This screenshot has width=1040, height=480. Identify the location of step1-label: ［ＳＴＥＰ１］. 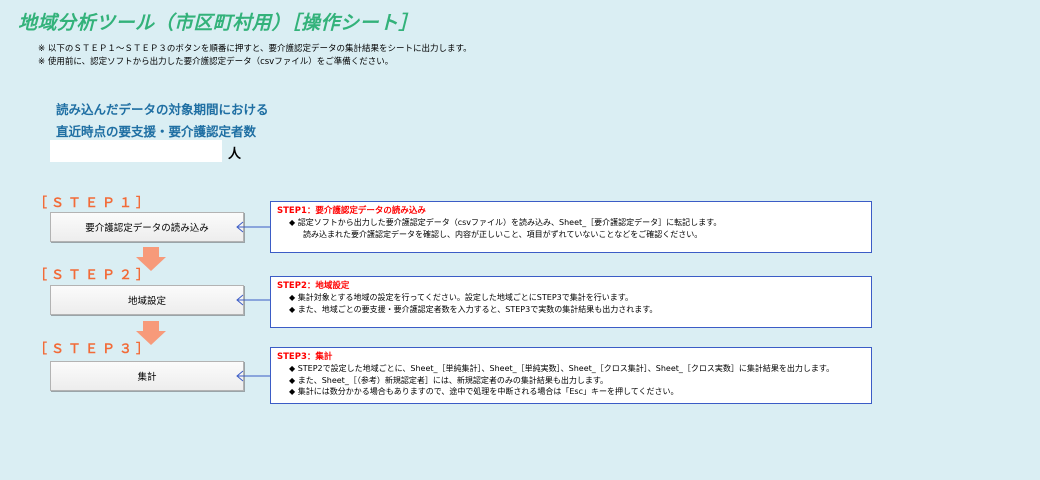
(94, 203).